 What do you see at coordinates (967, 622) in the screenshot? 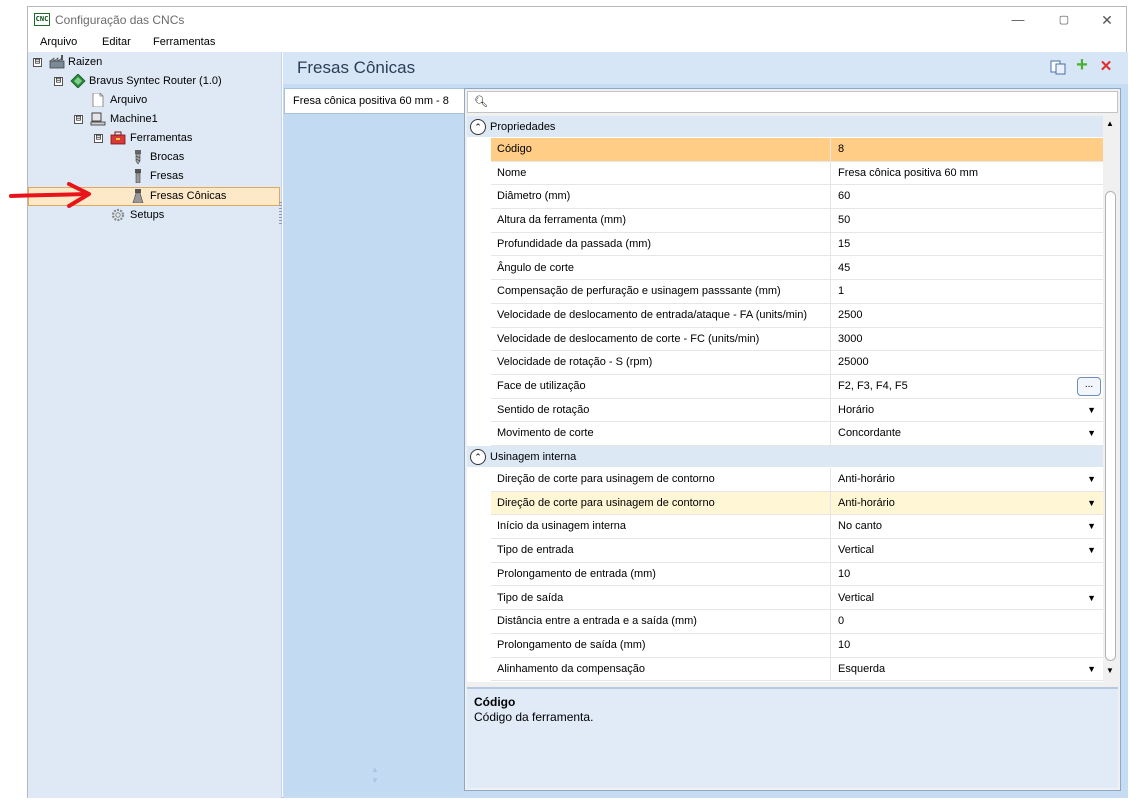
I see `property-value: 0` at bounding box center [967, 622].